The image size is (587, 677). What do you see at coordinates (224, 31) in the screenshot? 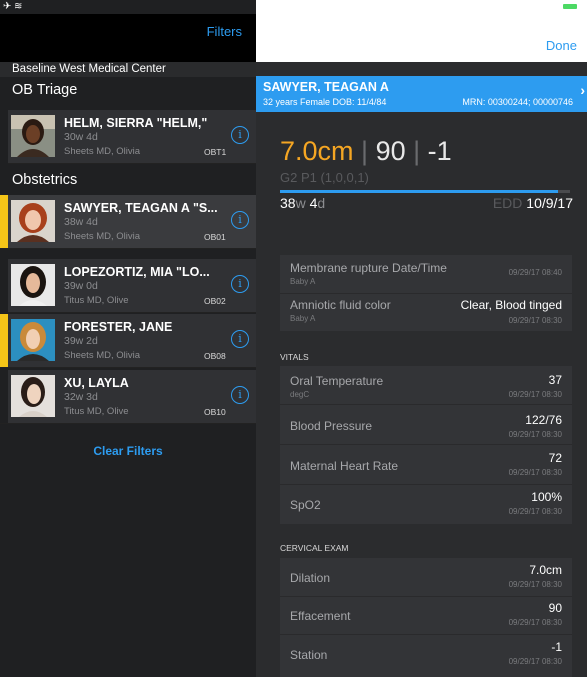
I see `filters-button: Filters` at bounding box center [224, 31].